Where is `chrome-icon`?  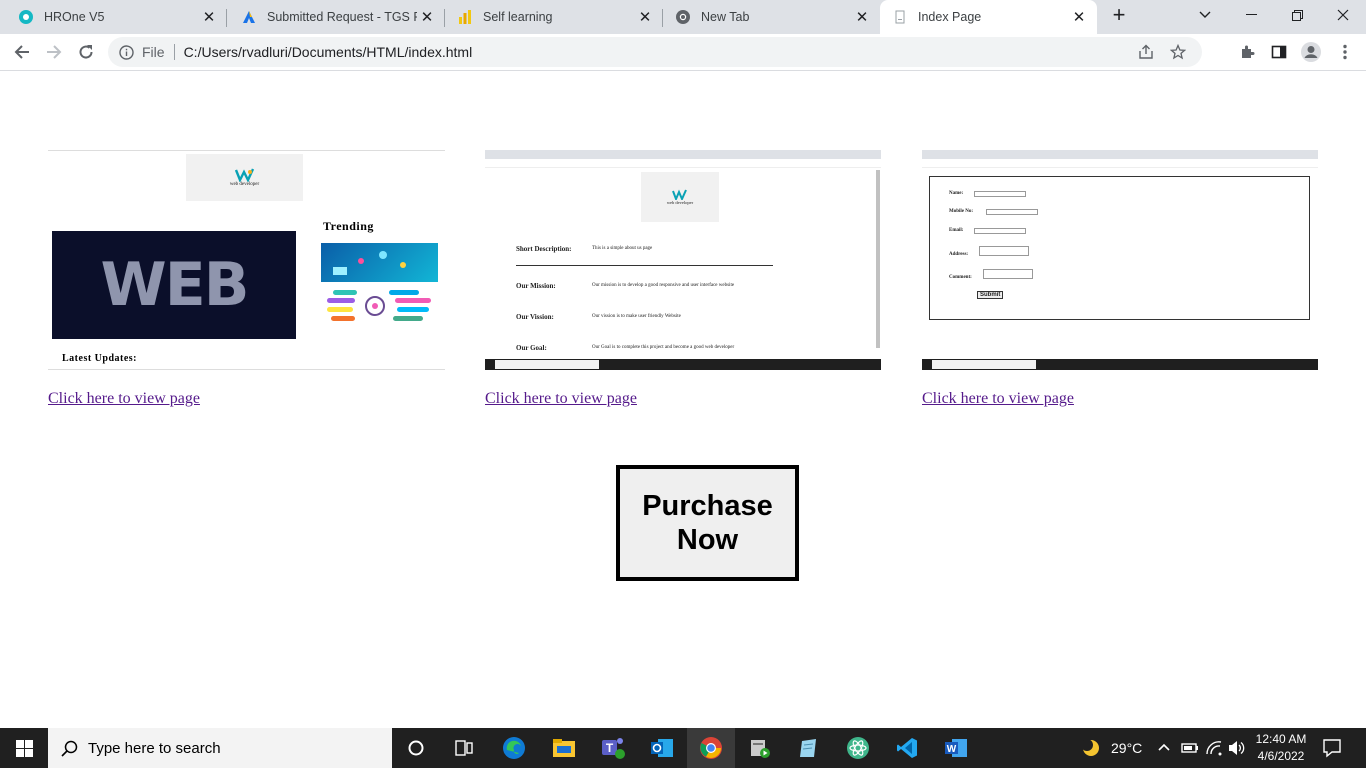 chrome-icon is located at coordinates (683, 17).